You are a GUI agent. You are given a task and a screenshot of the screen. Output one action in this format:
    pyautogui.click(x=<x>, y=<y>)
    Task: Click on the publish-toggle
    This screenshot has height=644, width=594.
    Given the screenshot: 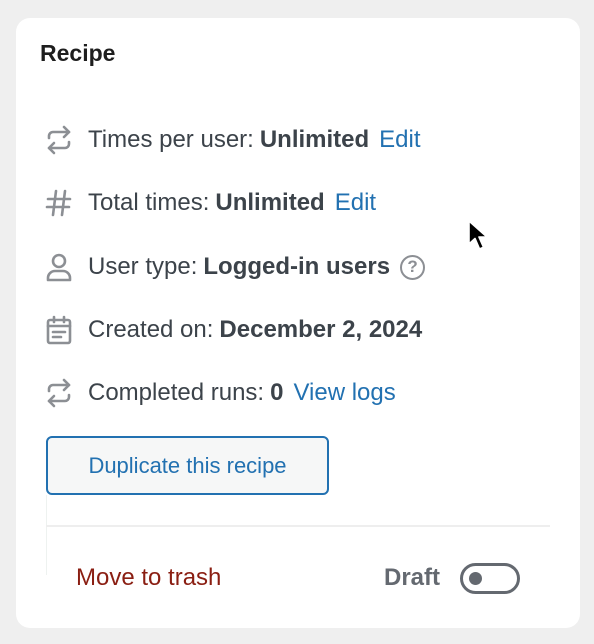 What is the action you would take?
    pyautogui.click(x=490, y=578)
    